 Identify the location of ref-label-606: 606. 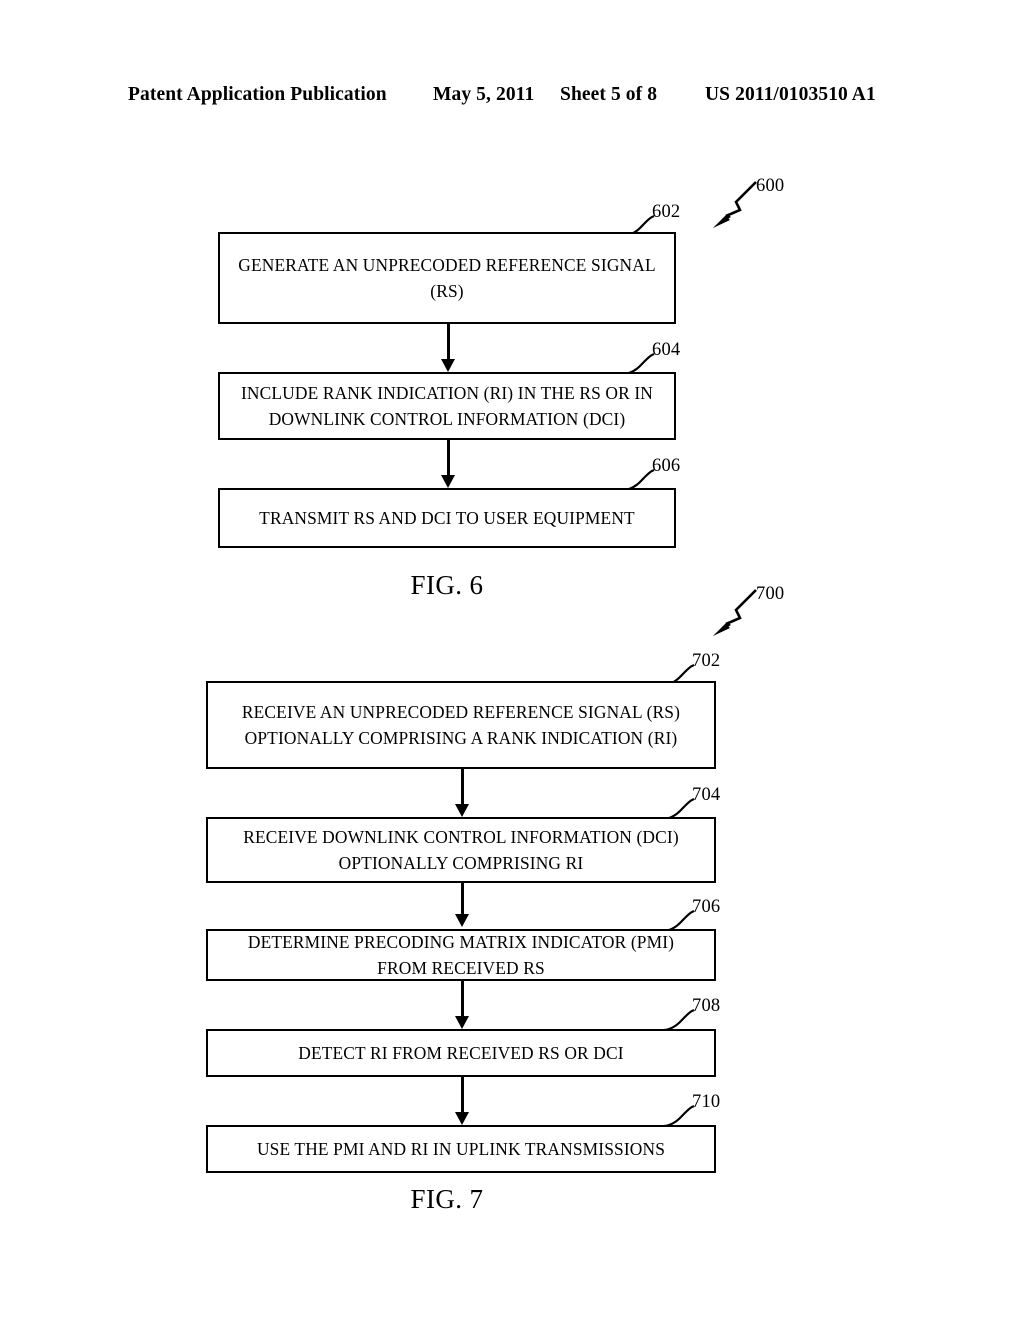
(666, 466).